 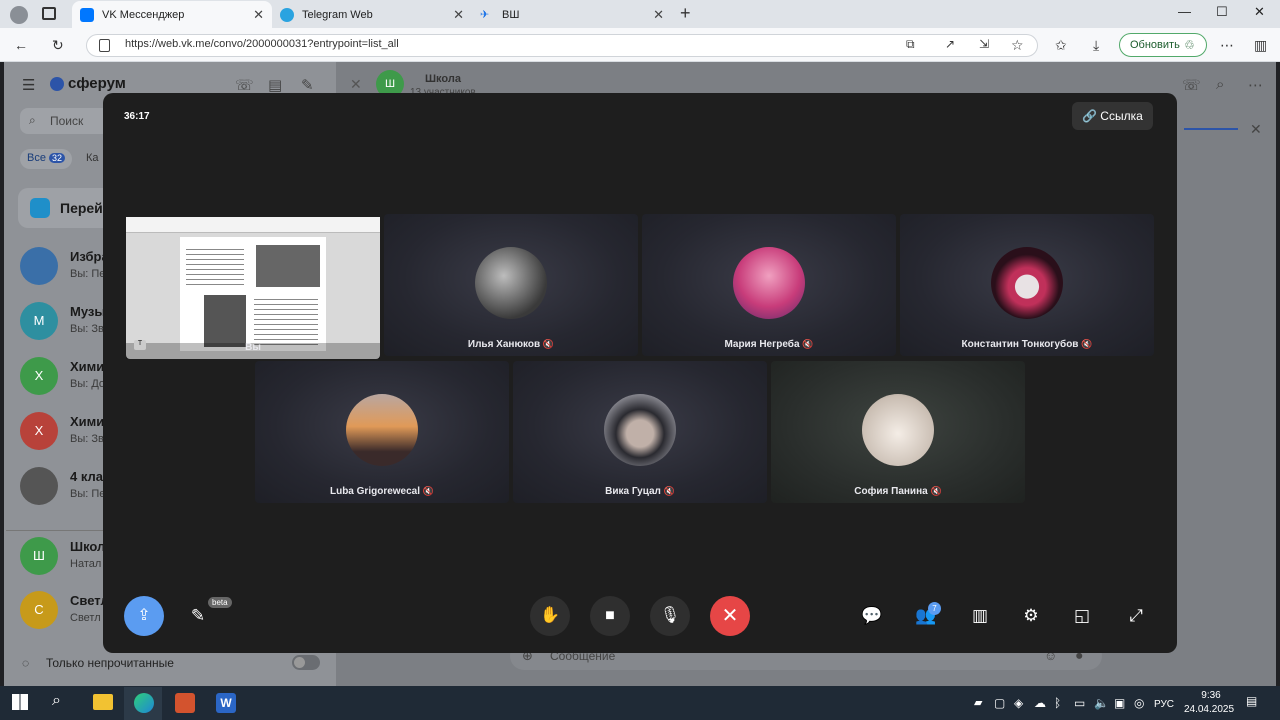 What do you see at coordinates (1189, 45) in the screenshot?
I see `update-icon: ♲` at bounding box center [1189, 45].